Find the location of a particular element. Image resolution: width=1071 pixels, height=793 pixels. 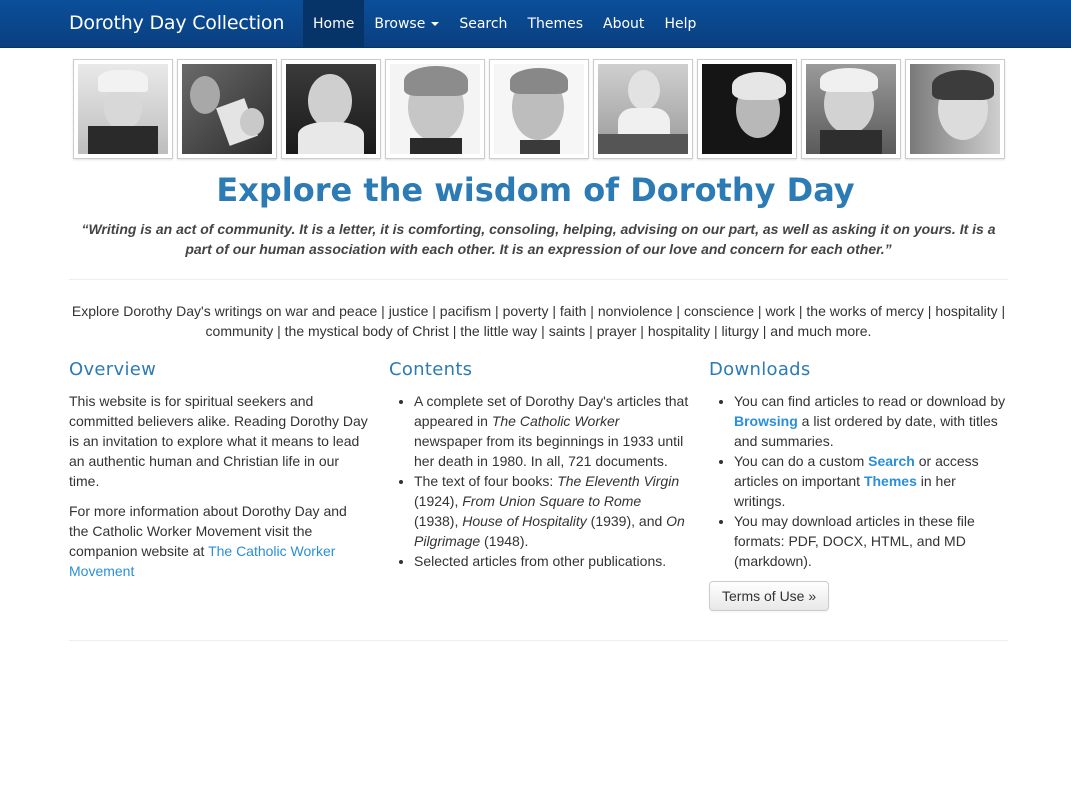

topic-item: work is located at coordinates (780, 311).